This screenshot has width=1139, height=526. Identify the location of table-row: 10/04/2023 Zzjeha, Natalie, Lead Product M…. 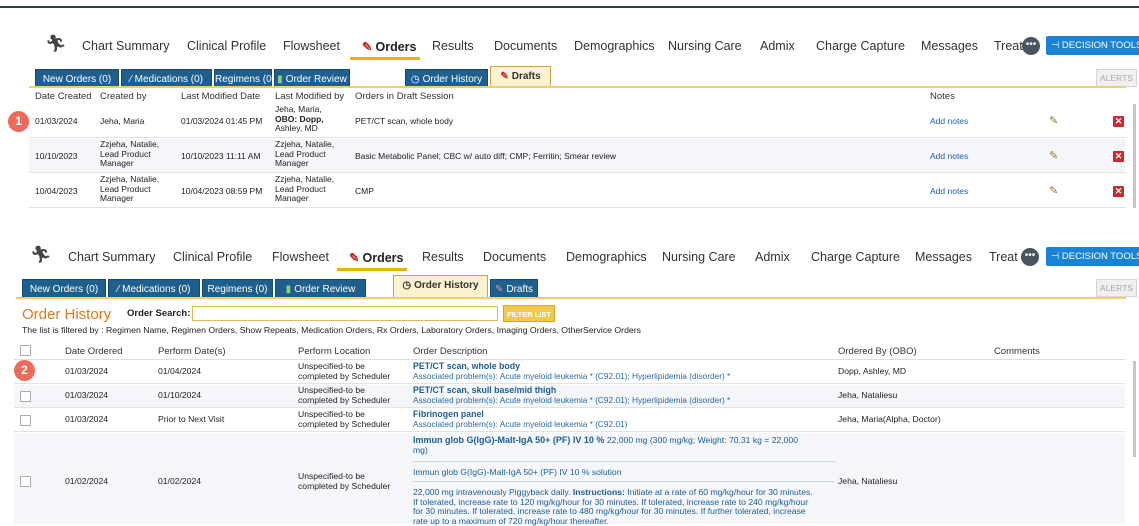
(577, 191).